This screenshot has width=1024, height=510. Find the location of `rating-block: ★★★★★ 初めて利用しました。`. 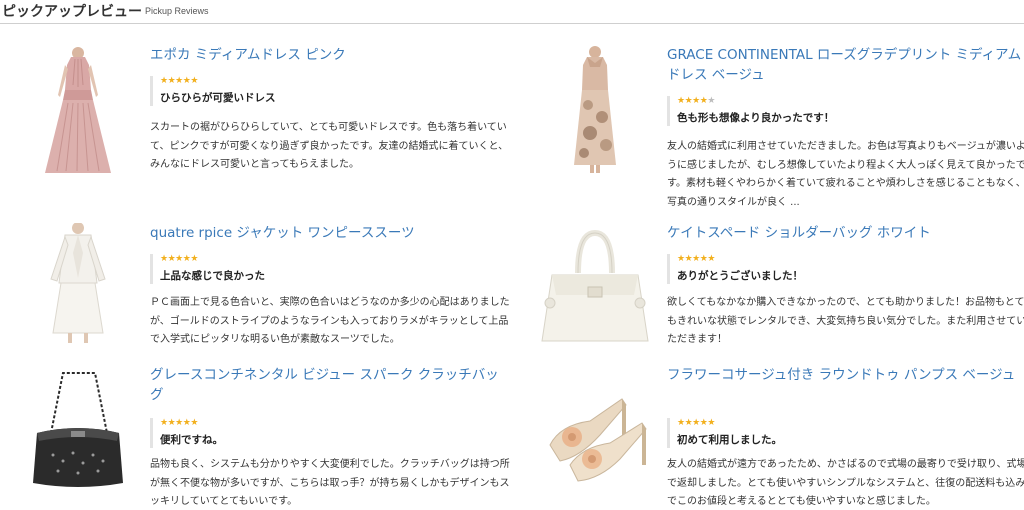

rating-block: ★★★★★ 初めて利用しました。 is located at coordinates (845, 433).